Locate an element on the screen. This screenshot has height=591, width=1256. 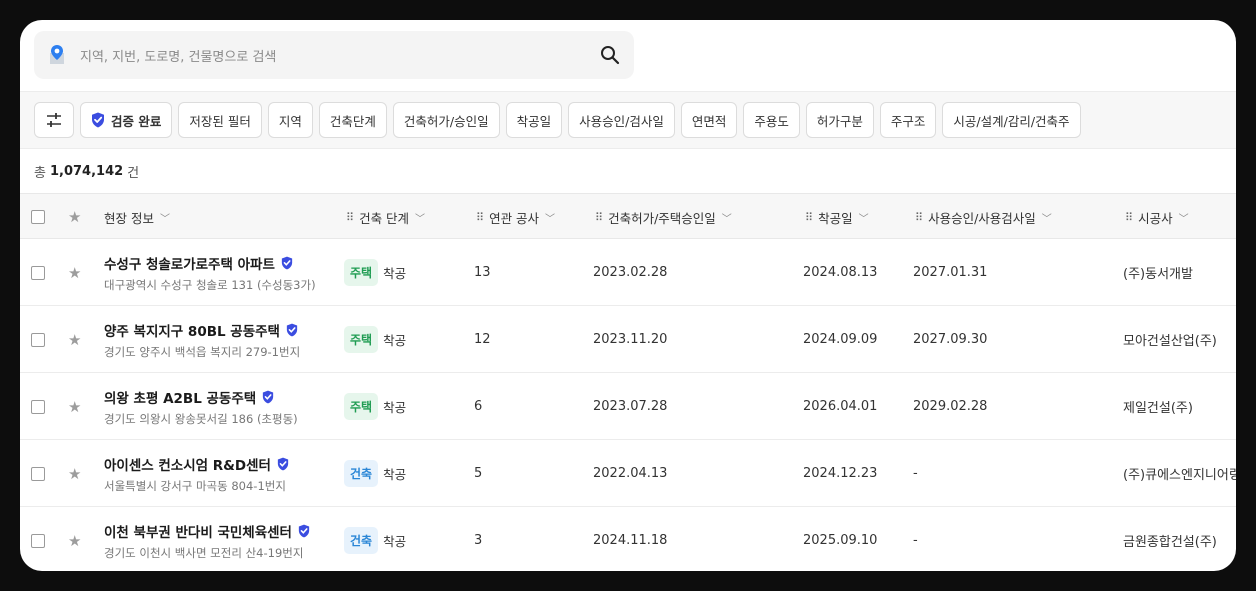
column-permit: ⠿ 건축허가/주택승인일 ﹀ is located at coordinates (663, 217).